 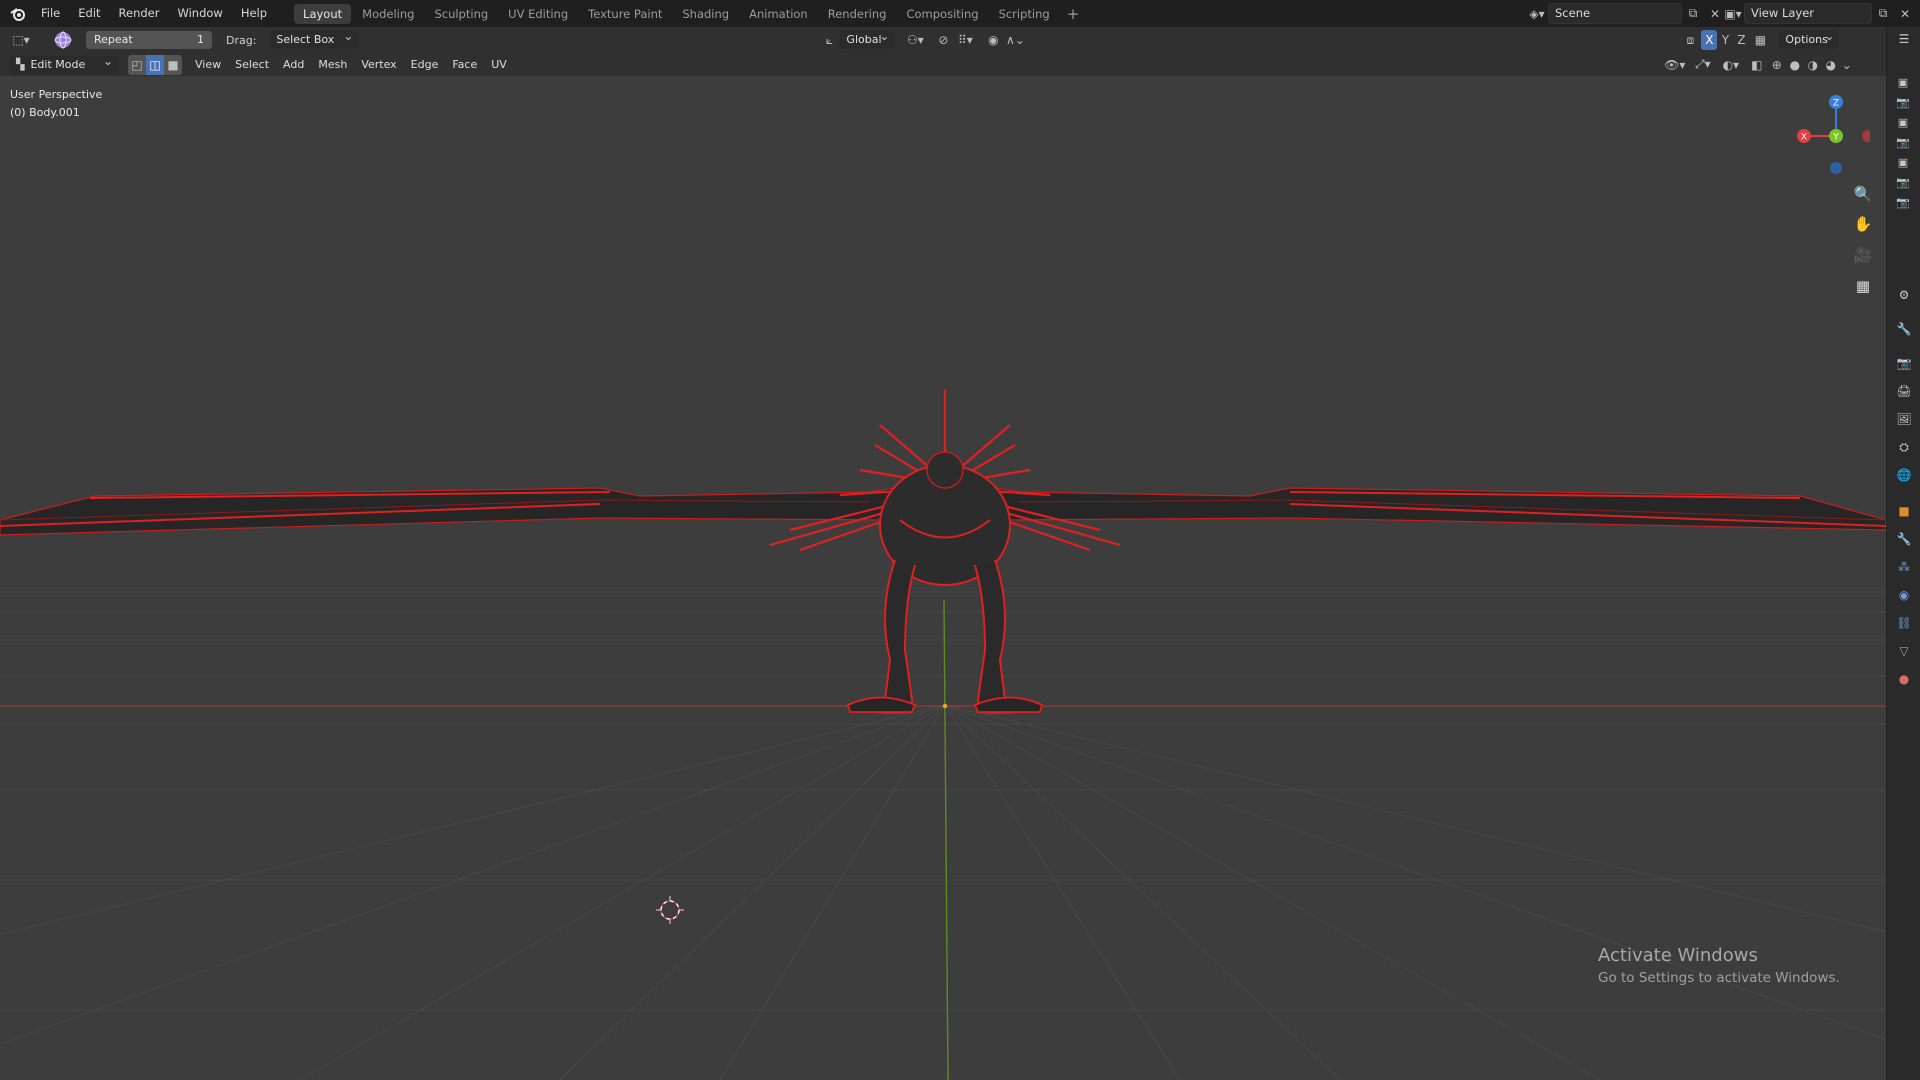 I want to click on menu-edit: Edit, so click(x=89, y=13).